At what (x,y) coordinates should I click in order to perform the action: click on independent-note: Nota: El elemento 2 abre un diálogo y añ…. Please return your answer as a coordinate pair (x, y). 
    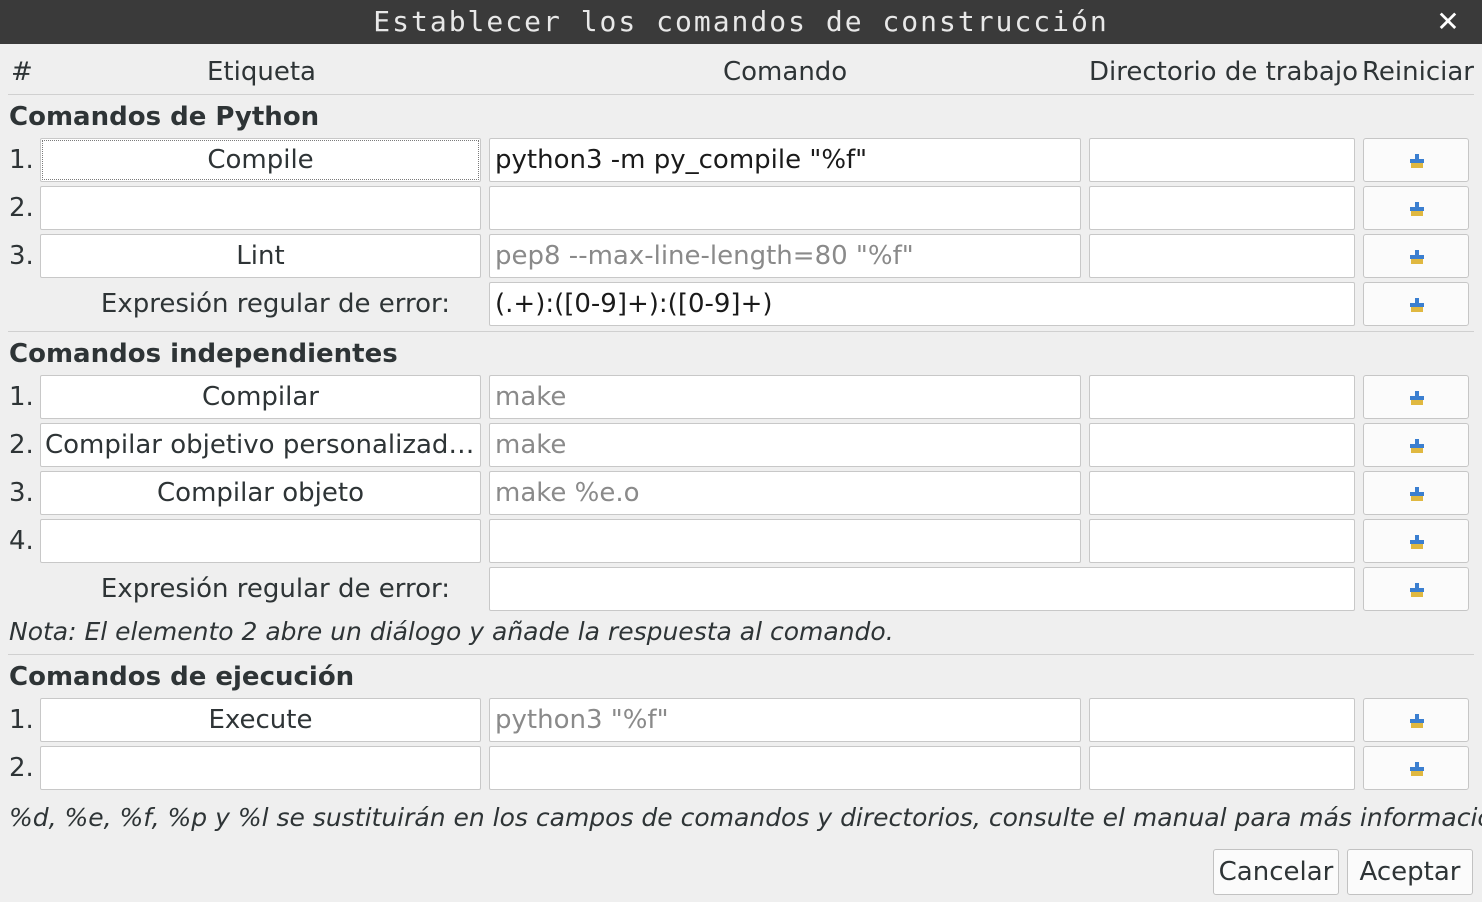
    Looking at the image, I should click on (451, 631).